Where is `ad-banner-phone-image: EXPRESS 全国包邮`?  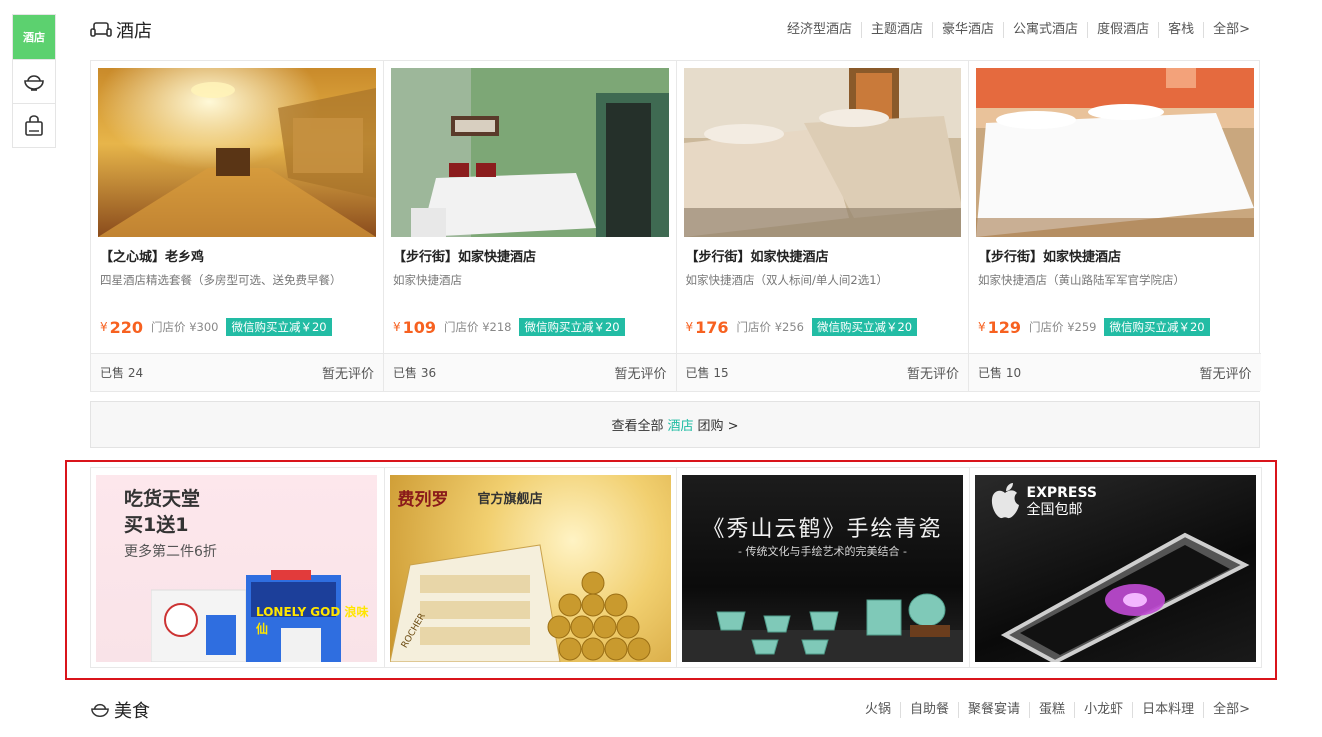
ad-banner-phone-image: EXPRESS 全国包邮 is located at coordinates (1115, 568).